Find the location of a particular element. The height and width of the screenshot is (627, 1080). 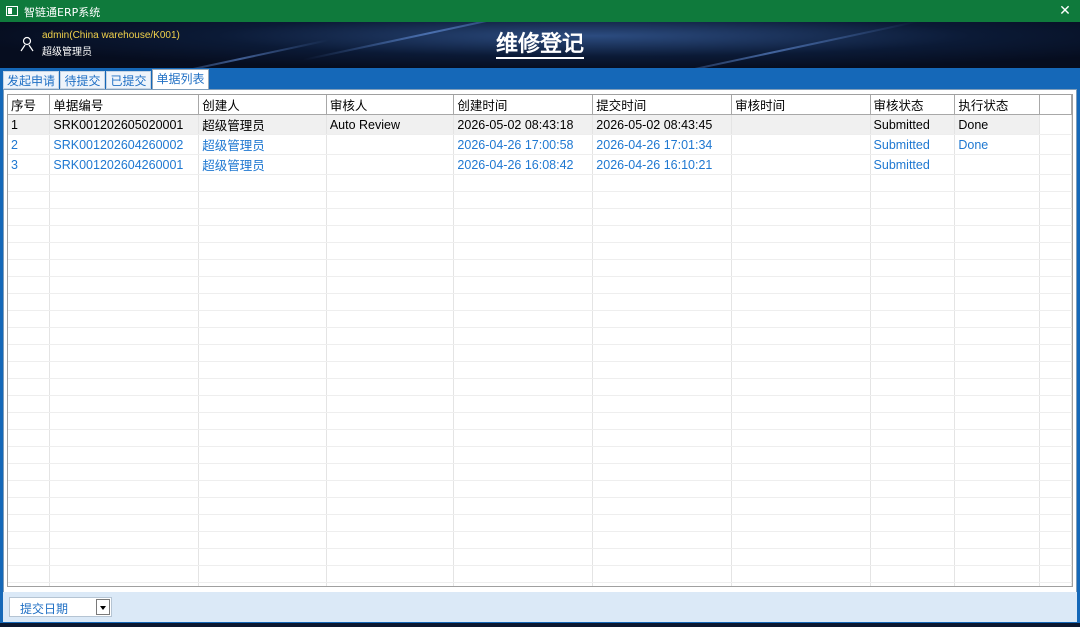

cell-index: 3 is located at coordinates (29, 164).